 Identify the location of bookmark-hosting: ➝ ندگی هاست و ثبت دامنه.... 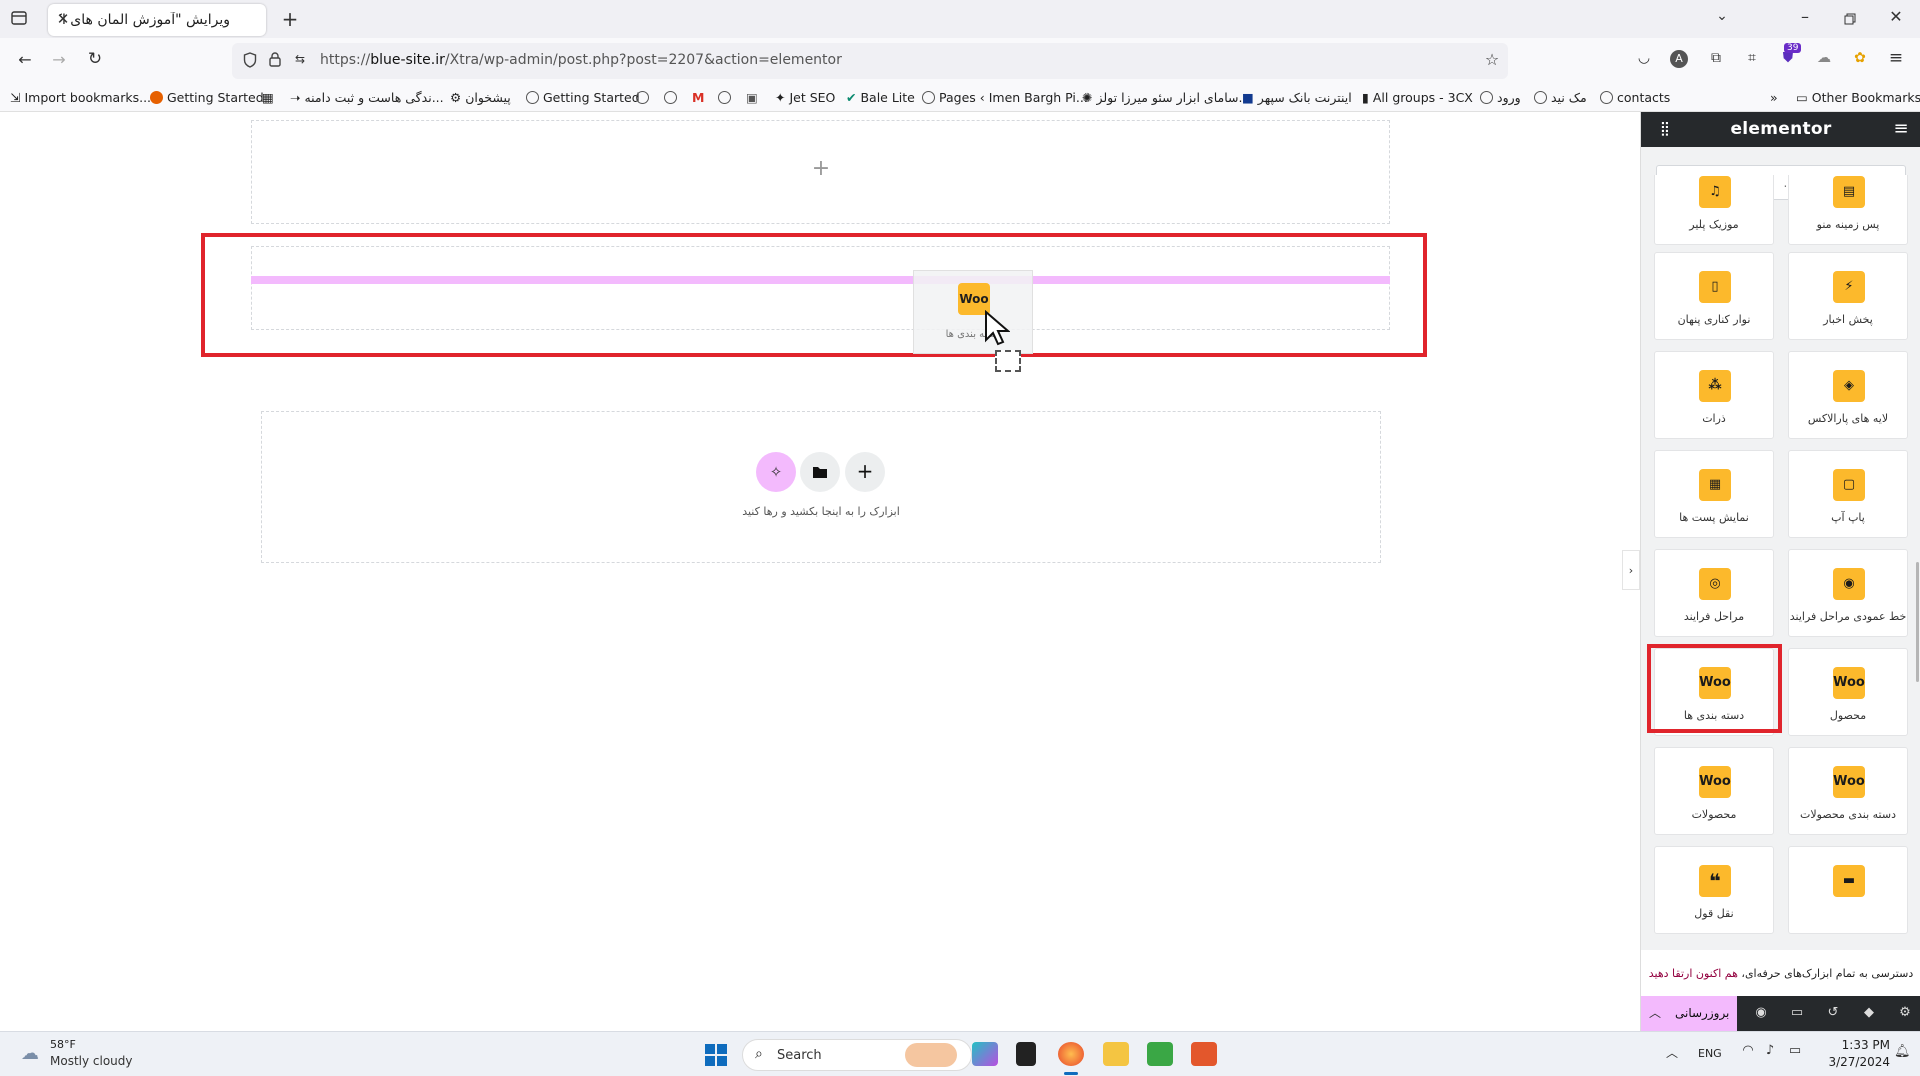
(367, 97).